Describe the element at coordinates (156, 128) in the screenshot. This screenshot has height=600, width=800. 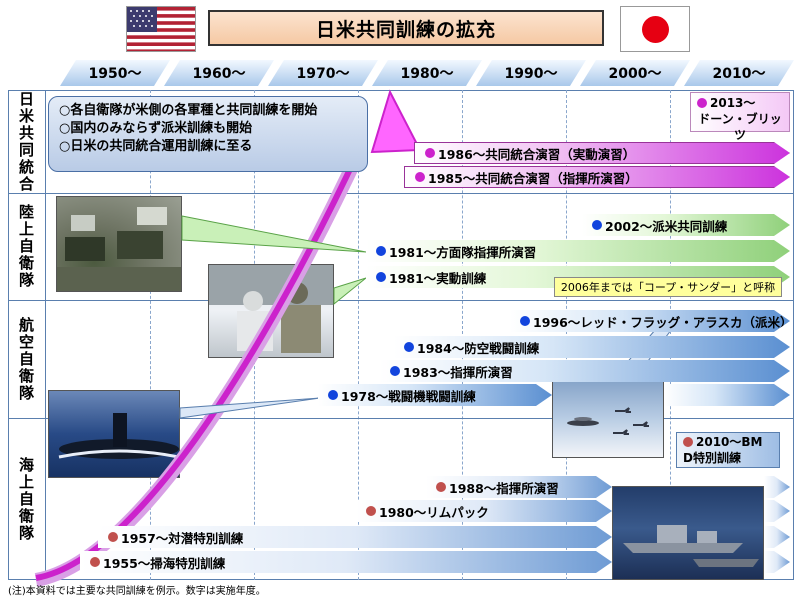
I see `callout-line: ○国内のみならず派米訓練も開始` at that location.